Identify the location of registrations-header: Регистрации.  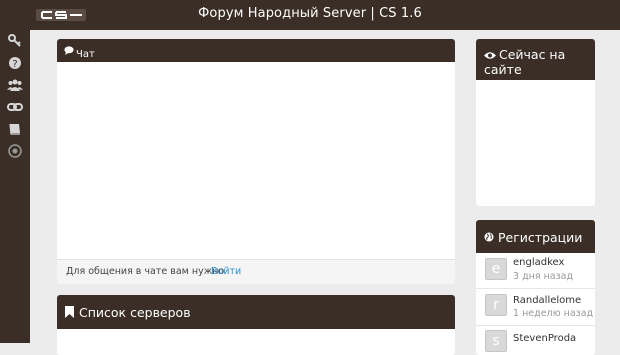
(535, 236).